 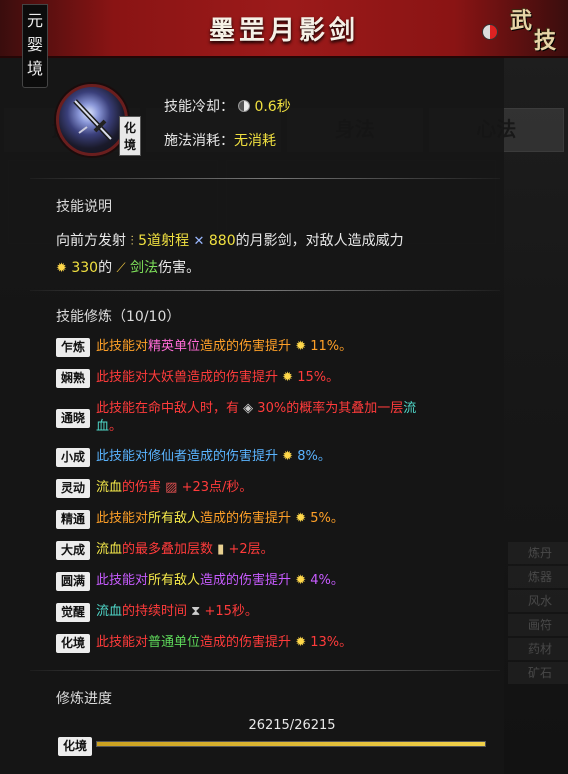 I want to click on progress-bar, so click(x=291, y=744).